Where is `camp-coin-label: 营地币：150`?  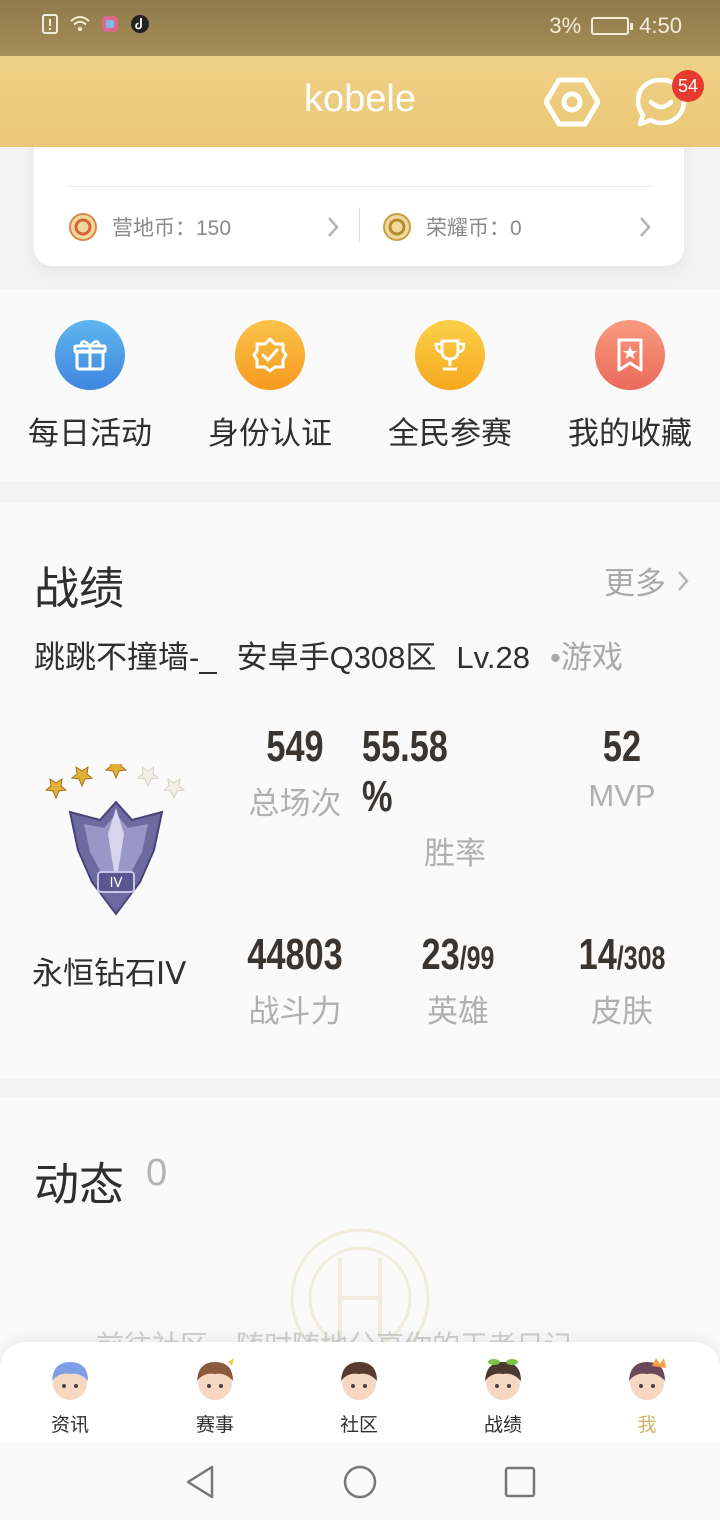
camp-coin-label: 营地币：150 is located at coordinates (172, 228).